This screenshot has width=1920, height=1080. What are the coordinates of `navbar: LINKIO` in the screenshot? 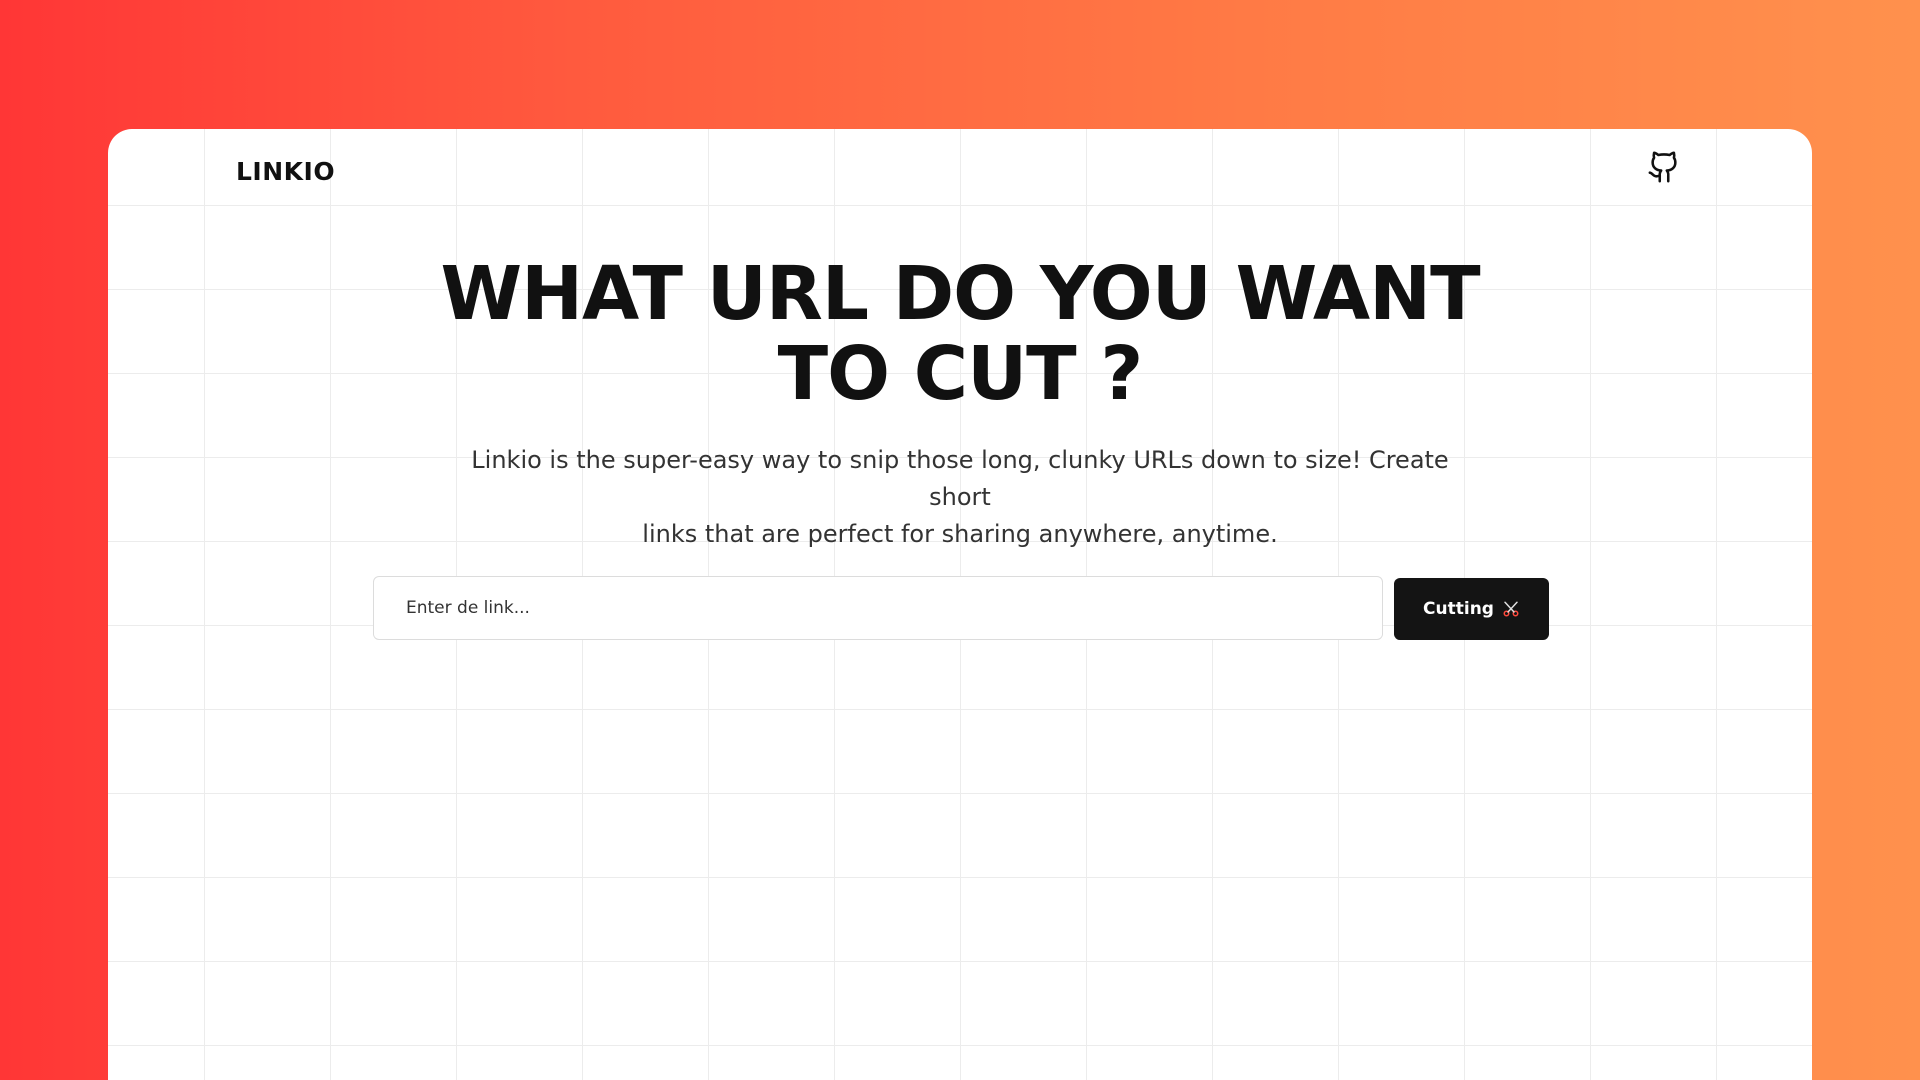 It's located at (960, 171).